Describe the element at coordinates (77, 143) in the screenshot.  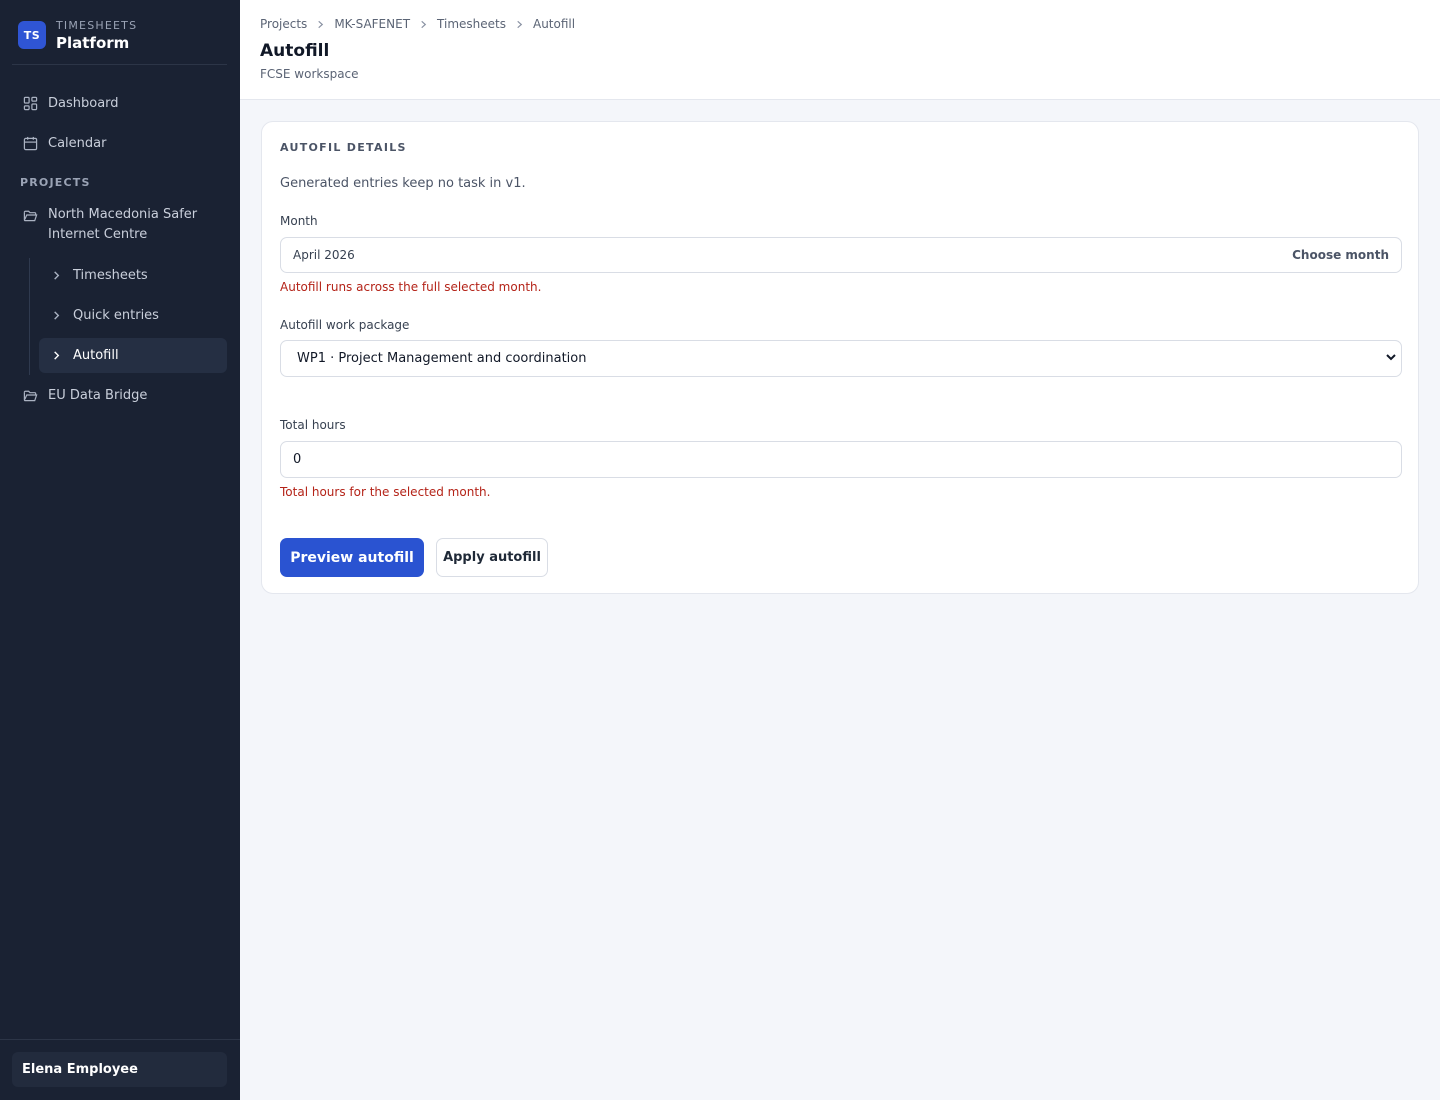
I see `nav-label: Calendar` at that location.